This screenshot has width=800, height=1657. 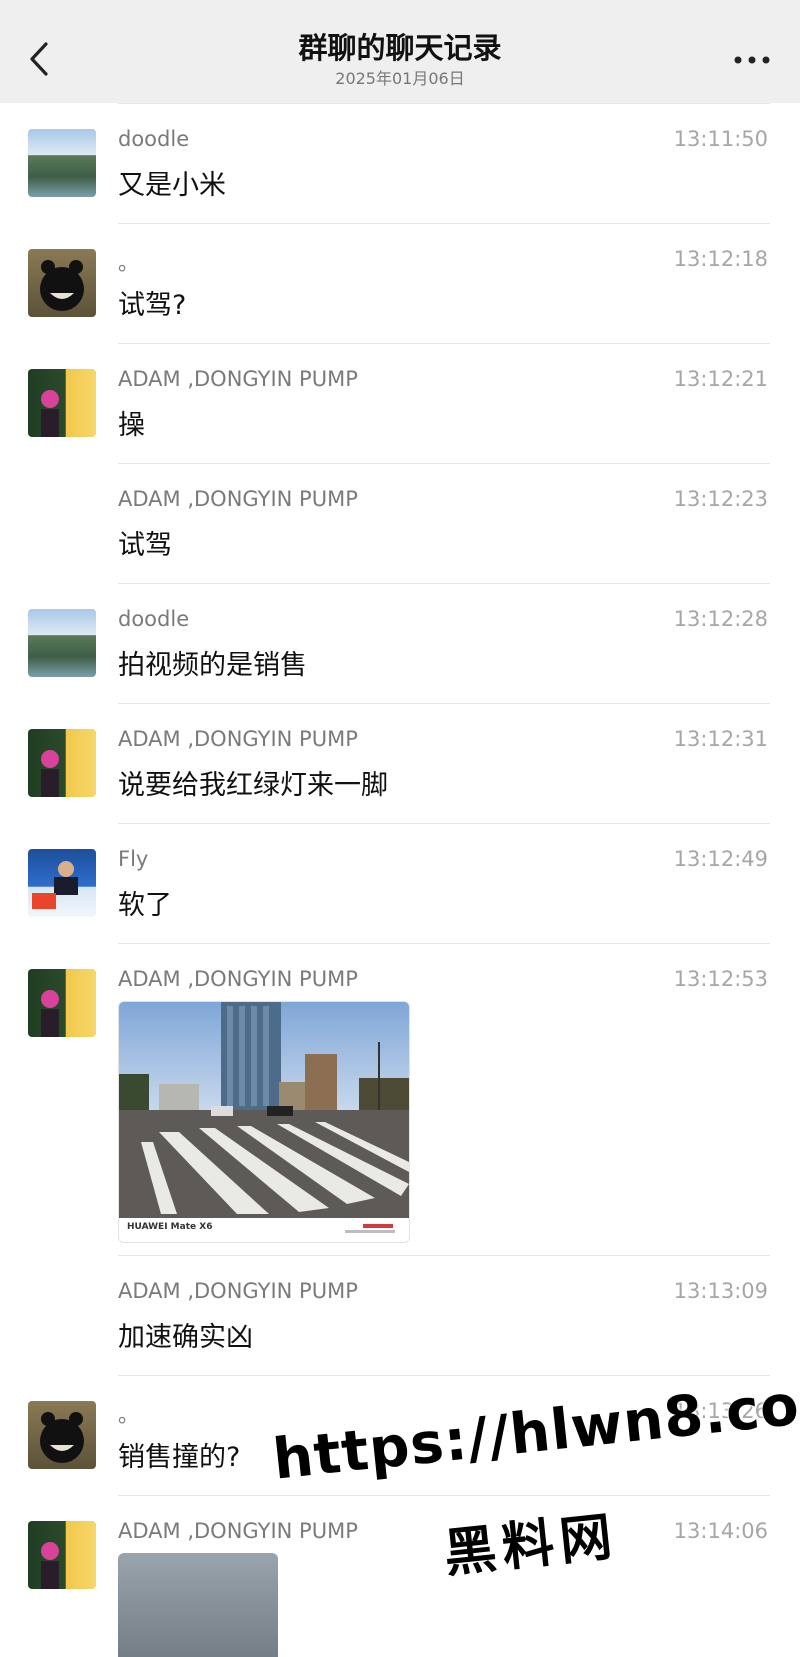 What do you see at coordinates (179, 1457) in the screenshot?
I see `message-text: 销售撞的?` at bounding box center [179, 1457].